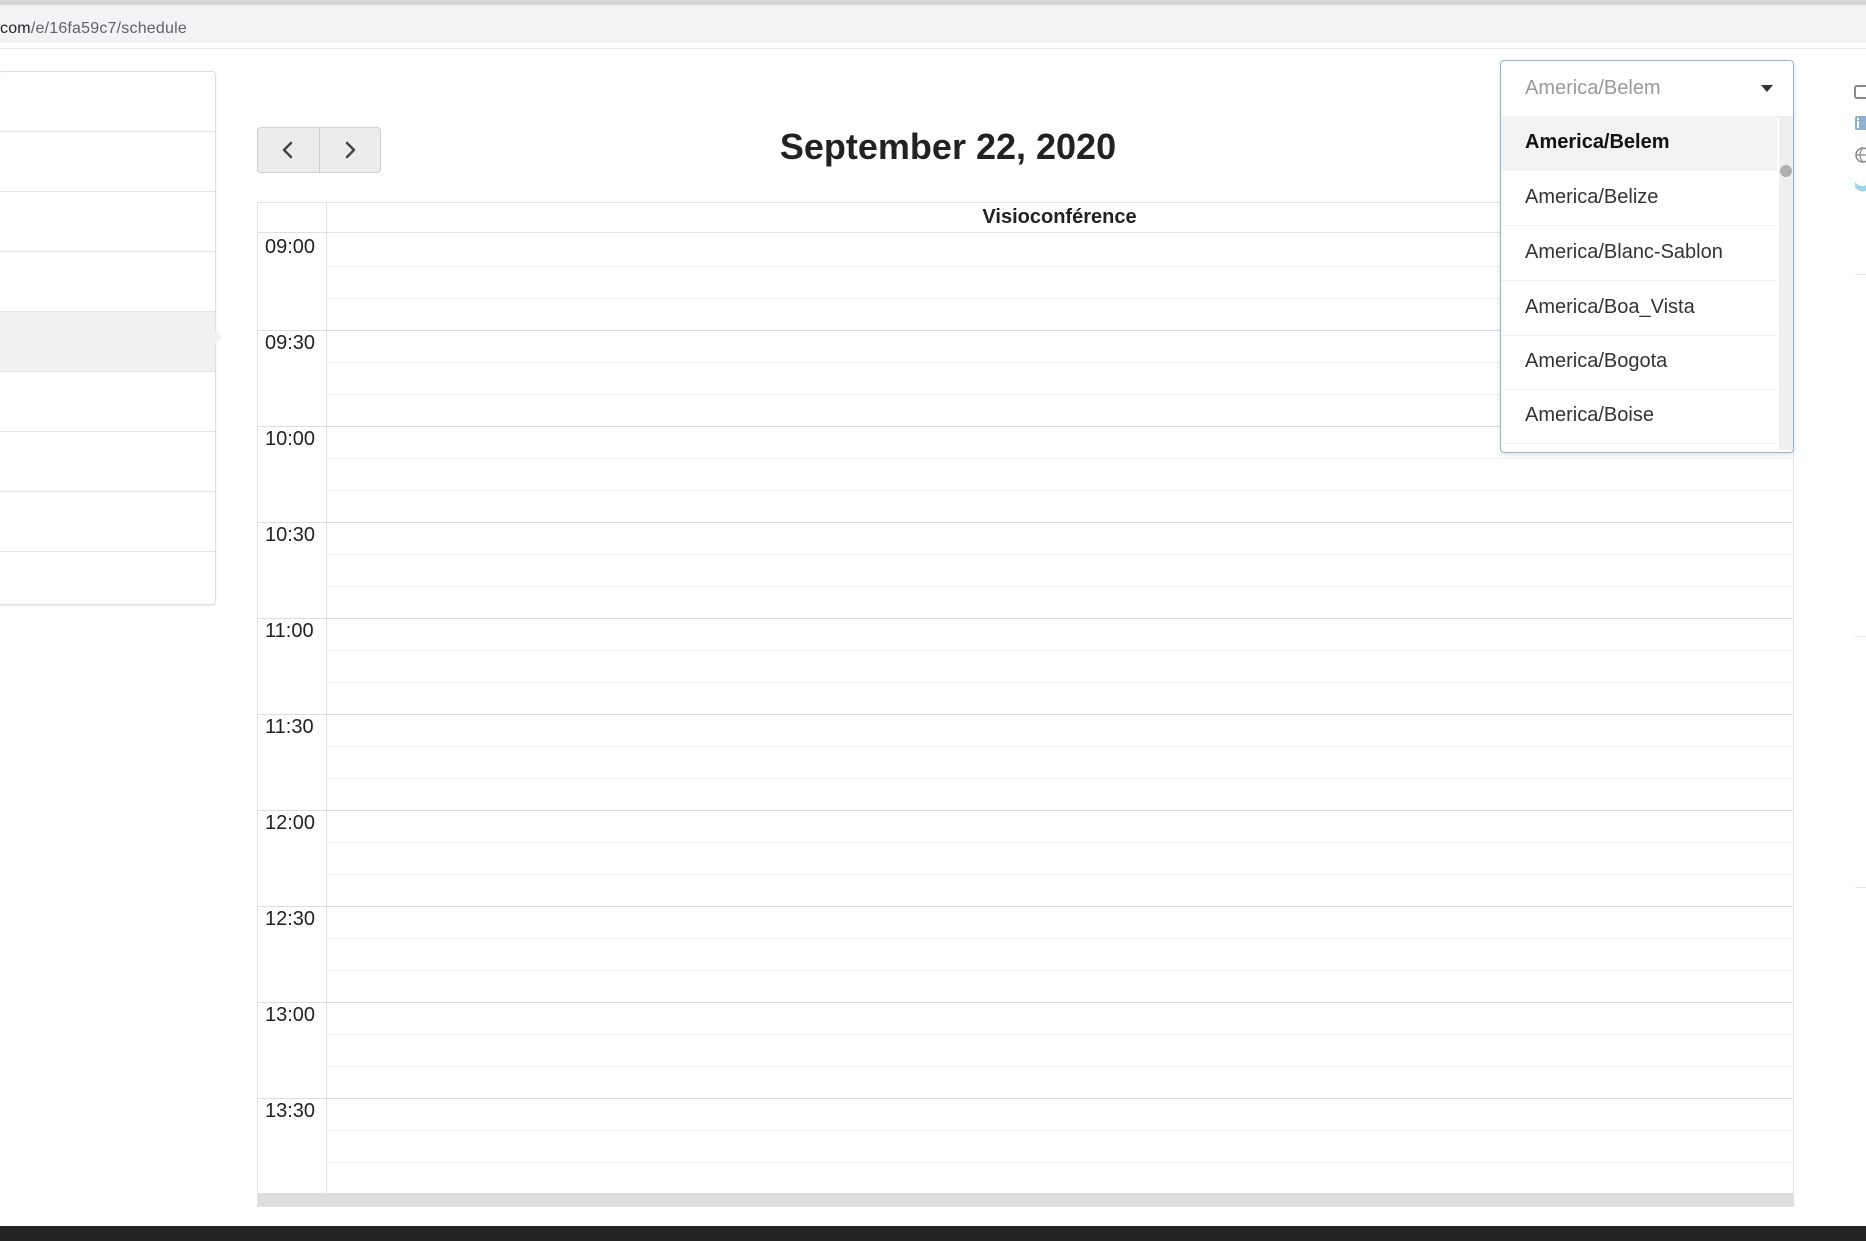 The image size is (1866, 1241). What do you see at coordinates (289, 631) in the screenshot?
I see `time-label: 11:00` at bounding box center [289, 631].